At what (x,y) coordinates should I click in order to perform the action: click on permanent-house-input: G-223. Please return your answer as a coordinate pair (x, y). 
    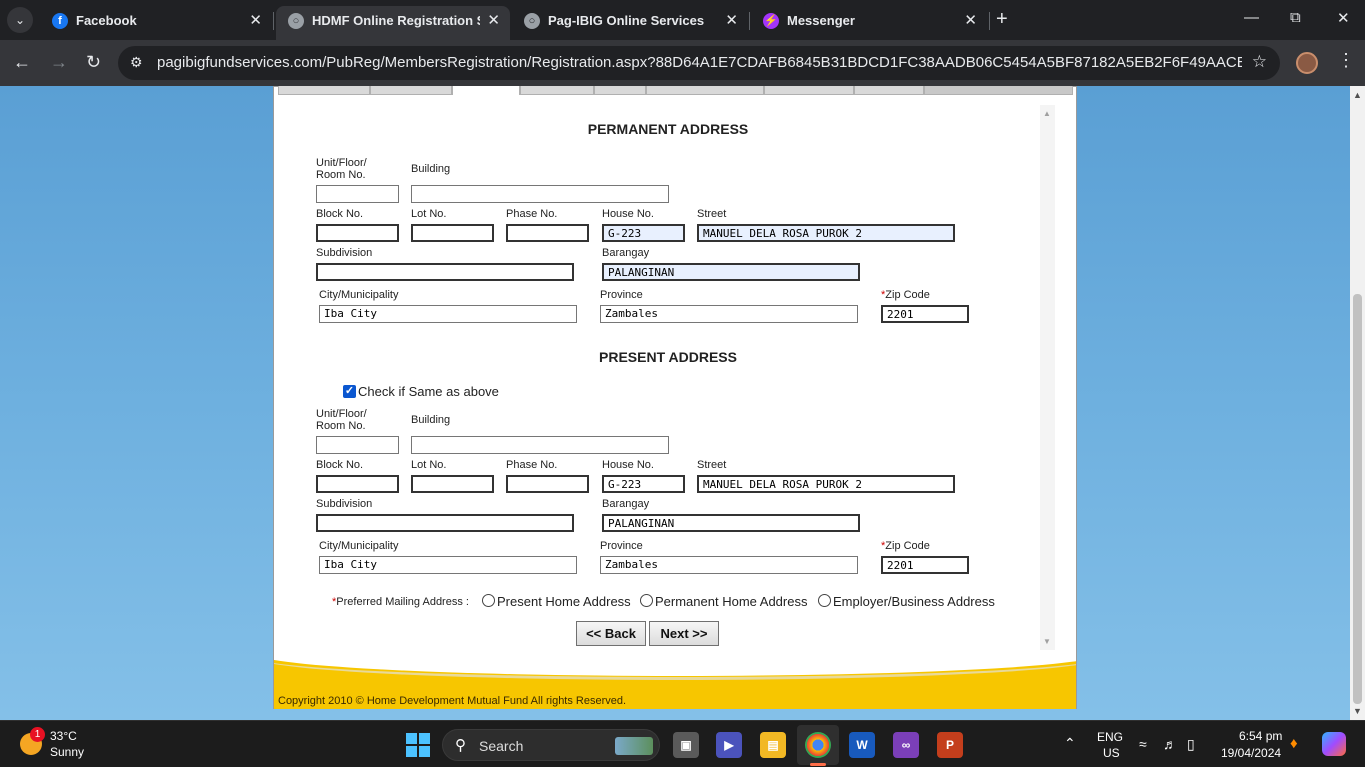
    Looking at the image, I should click on (643, 233).